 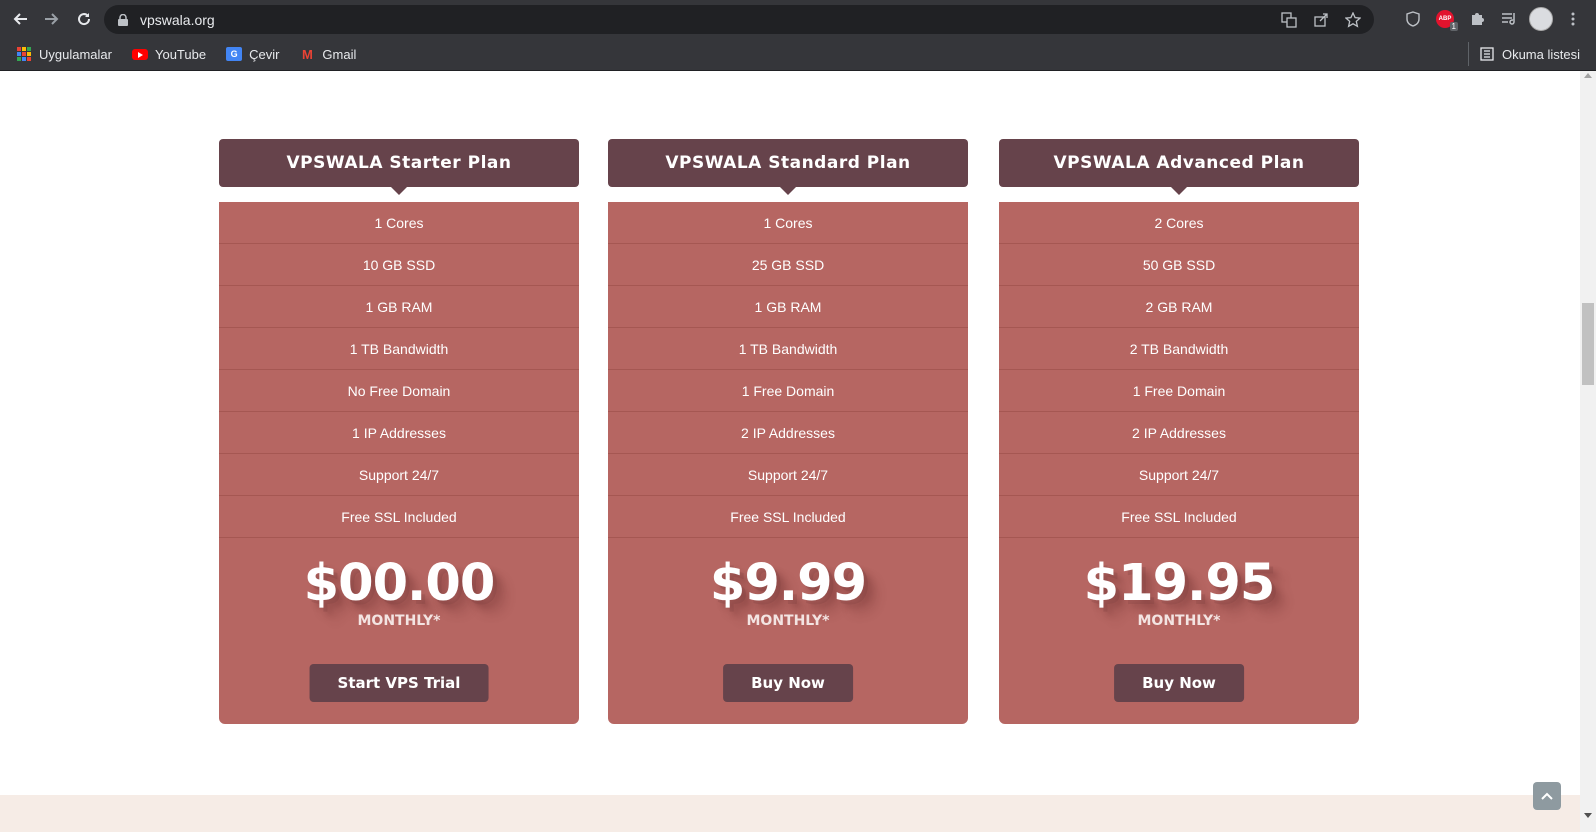 What do you see at coordinates (1413, 19) in the screenshot?
I see `shield-extension-icon` at bounding box center [1413, 19].